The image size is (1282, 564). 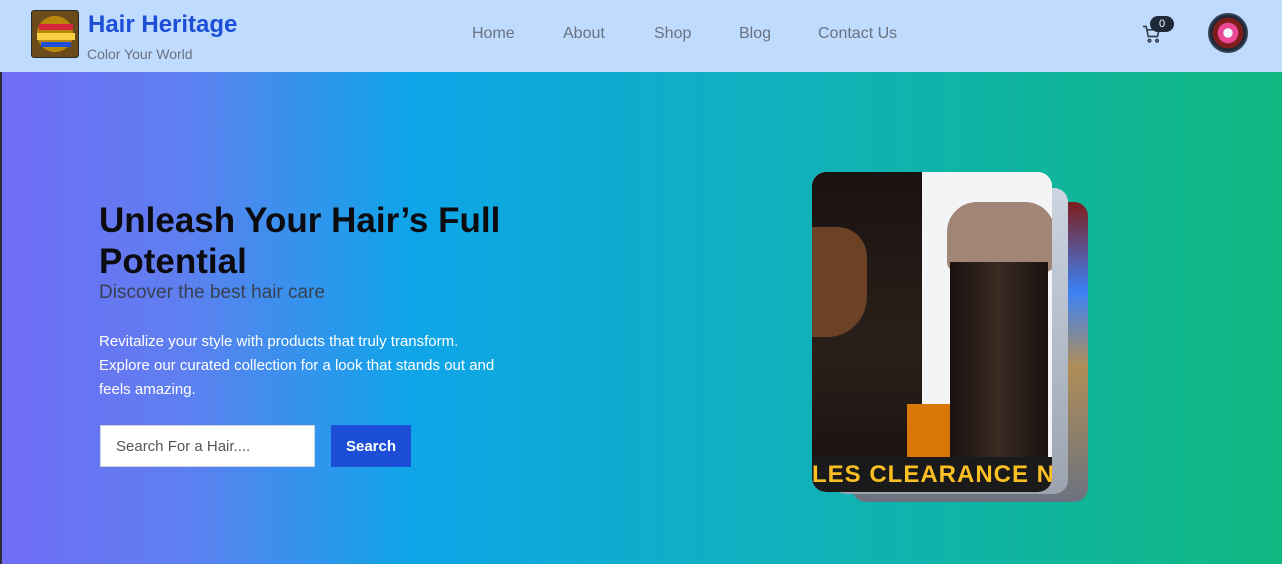 I want to click on hero-title: Unleash Your Hair’s Full Potential, so click(x=300, y=241).